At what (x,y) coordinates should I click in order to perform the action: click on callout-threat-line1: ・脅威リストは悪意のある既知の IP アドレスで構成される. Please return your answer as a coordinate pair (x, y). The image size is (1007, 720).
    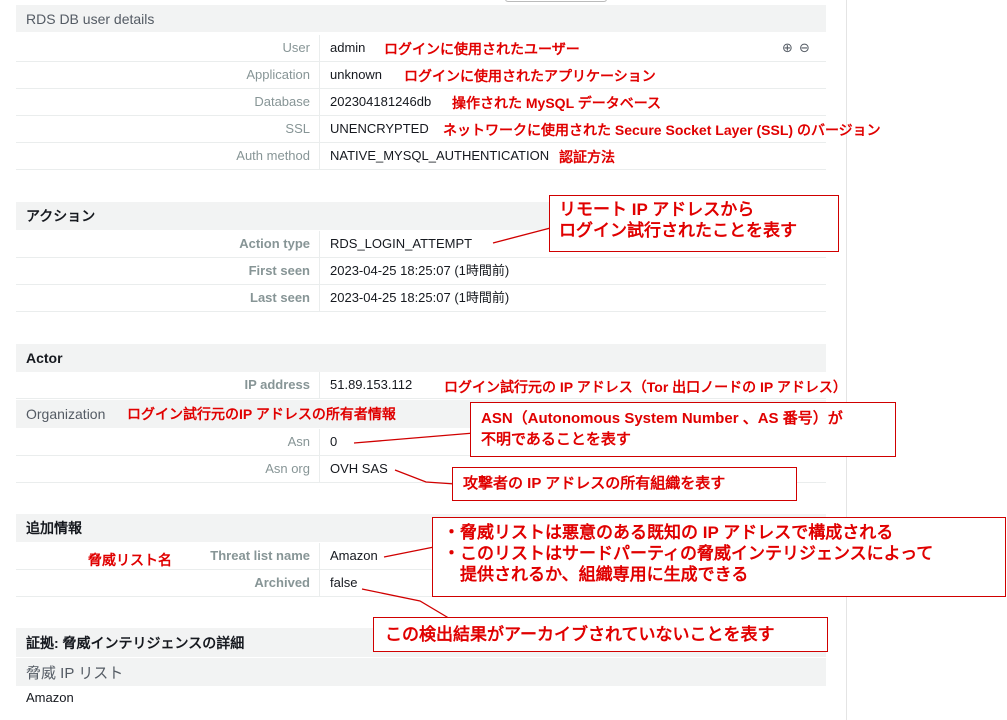
    Looking at the image, I should click on (668, 532).